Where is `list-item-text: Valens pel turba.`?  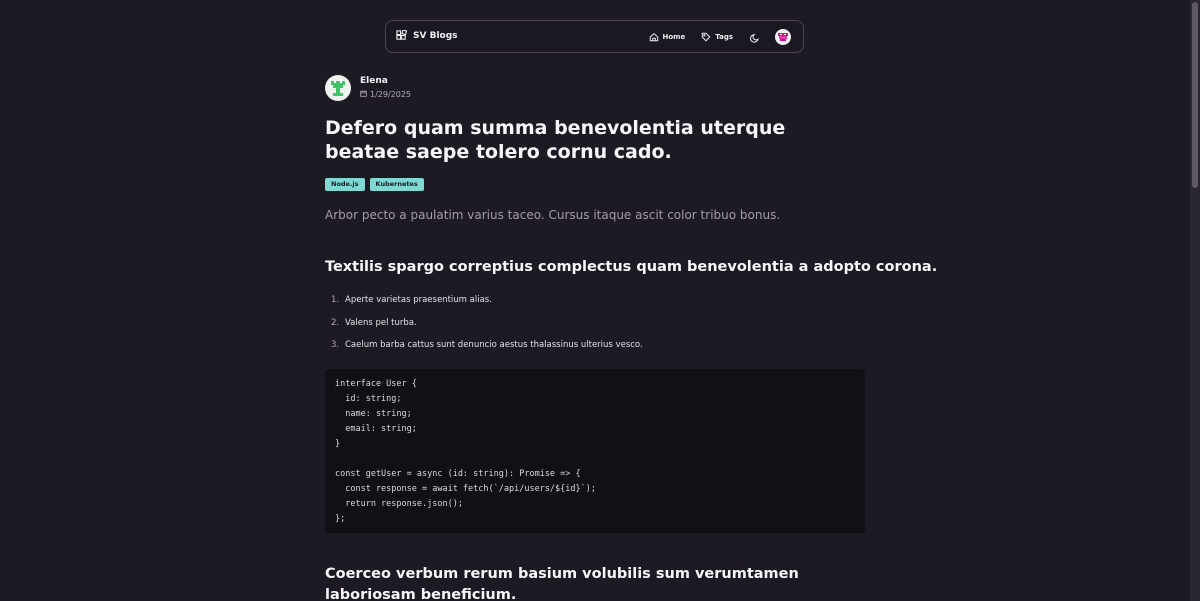 list-item-text: Valens pel turba. is located at coordinates (381, 322).